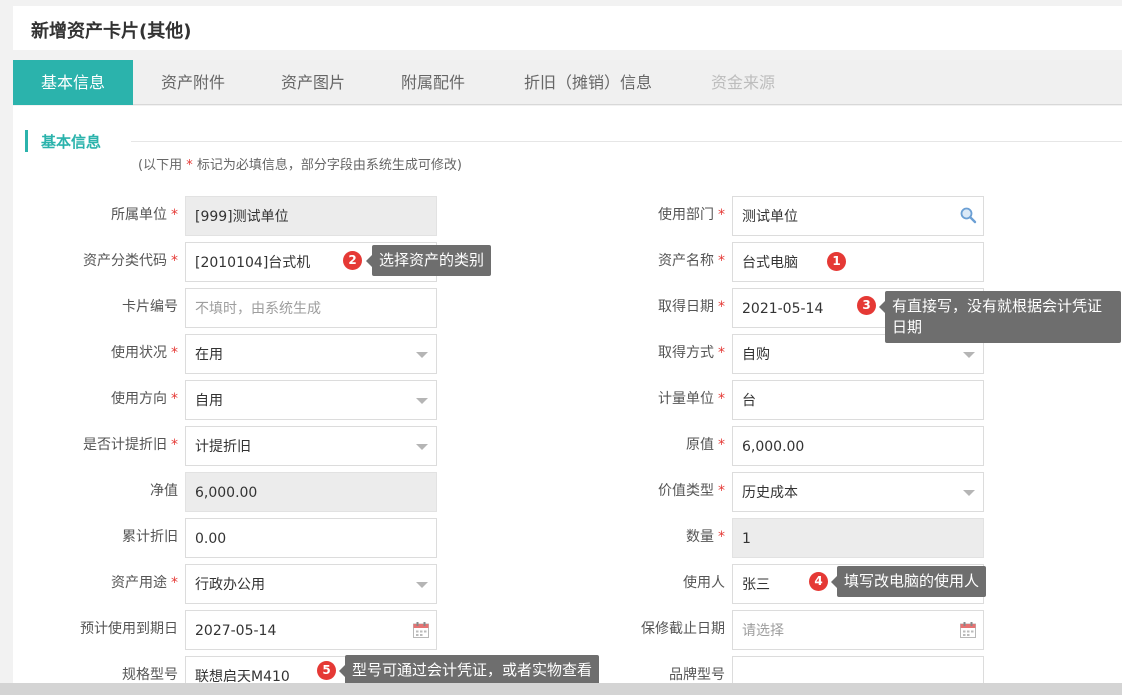 The image size is (1122, 695). Describe the element at coordinates (311, 538) in the screenshot. I see `field-input-left-7: 0.00` at that location.